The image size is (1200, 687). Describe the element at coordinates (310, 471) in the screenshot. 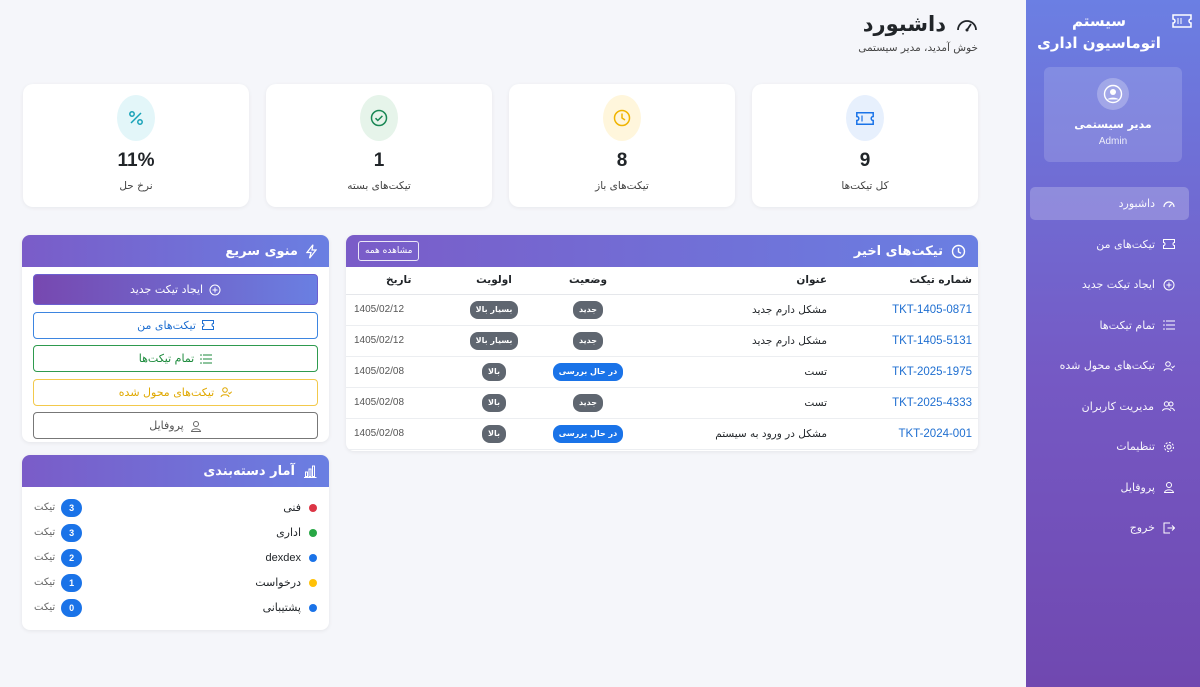

I see `bar-chart-icon` at that location.